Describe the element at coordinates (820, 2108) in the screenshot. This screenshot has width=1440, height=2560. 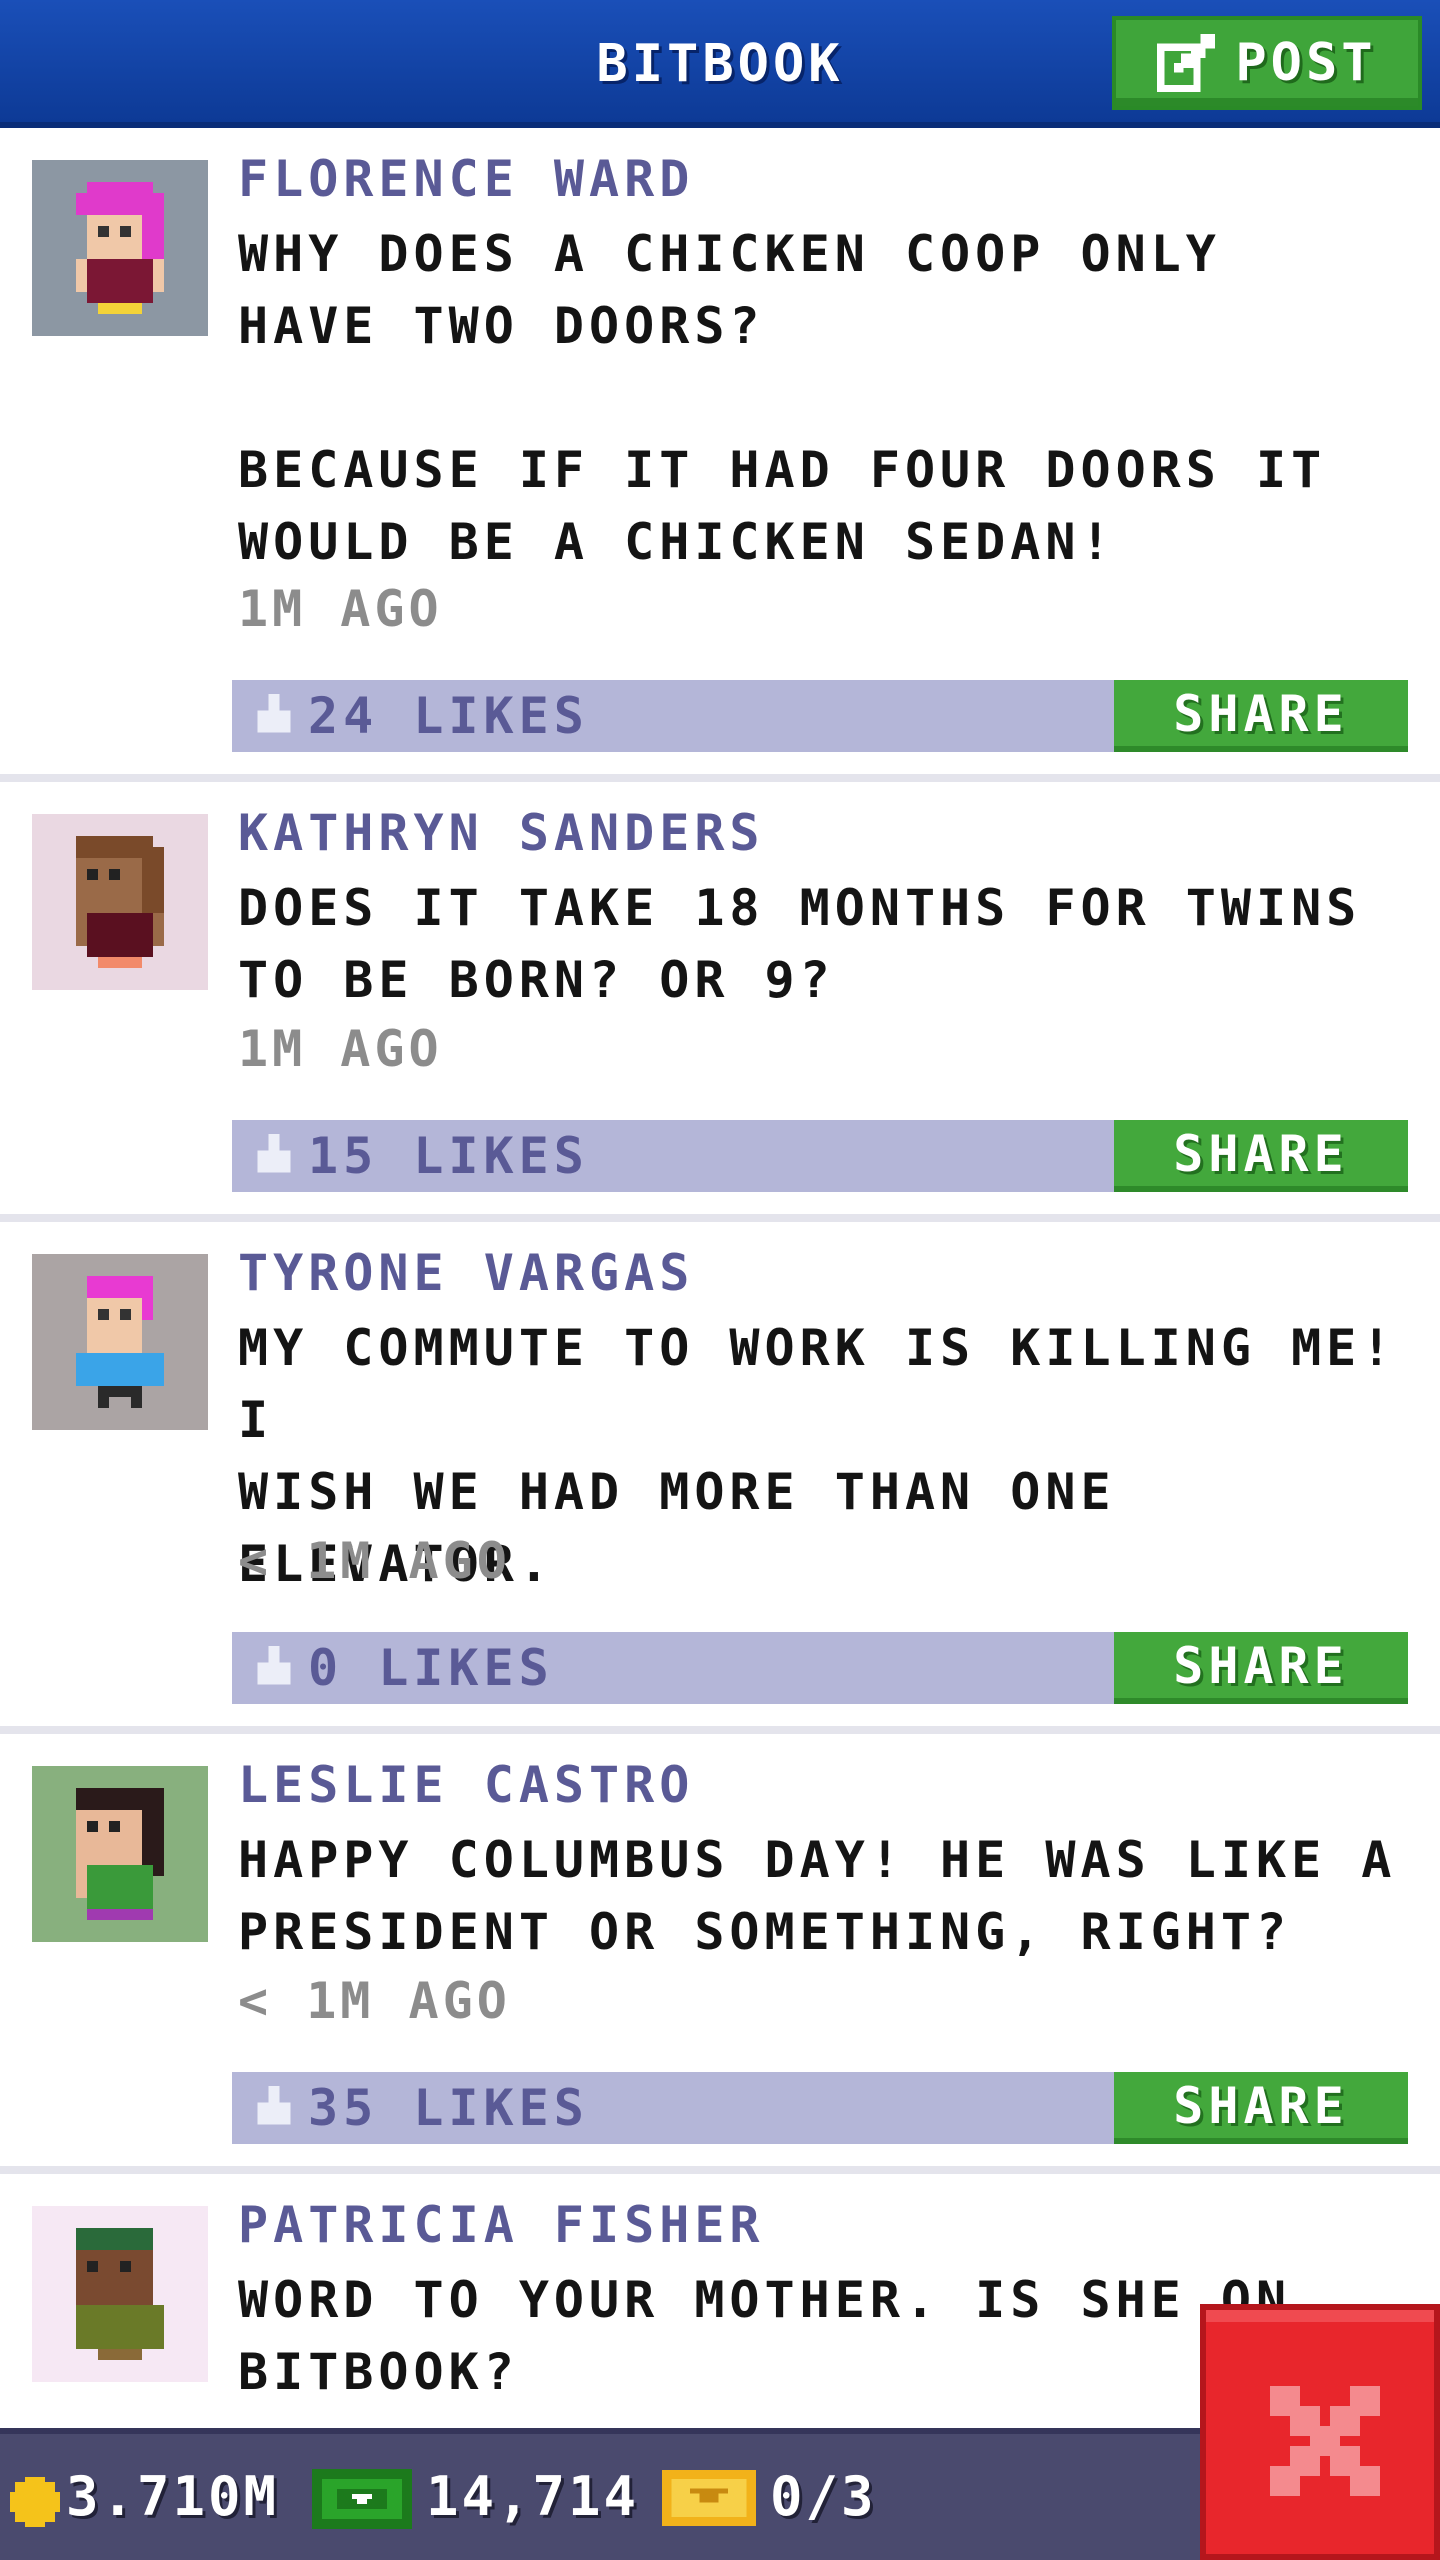
I see `like-bar: 35 LIKES SHARE` at that location.